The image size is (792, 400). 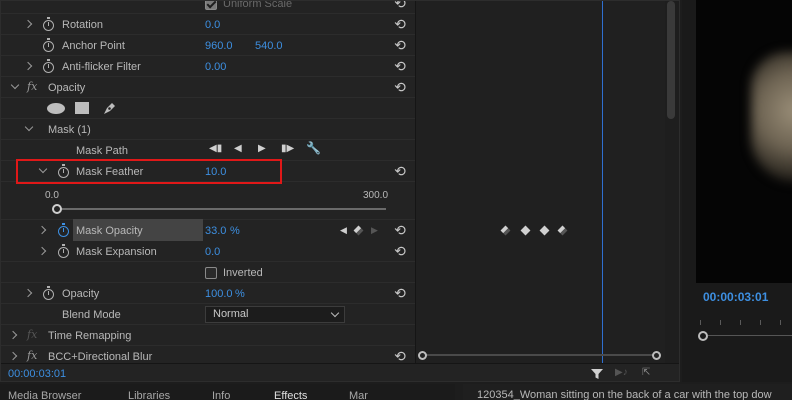 What do you see at coordinates (422, 355) in the screenshot?
I see `zoom-start-handle` at bounding box center [422, 355].